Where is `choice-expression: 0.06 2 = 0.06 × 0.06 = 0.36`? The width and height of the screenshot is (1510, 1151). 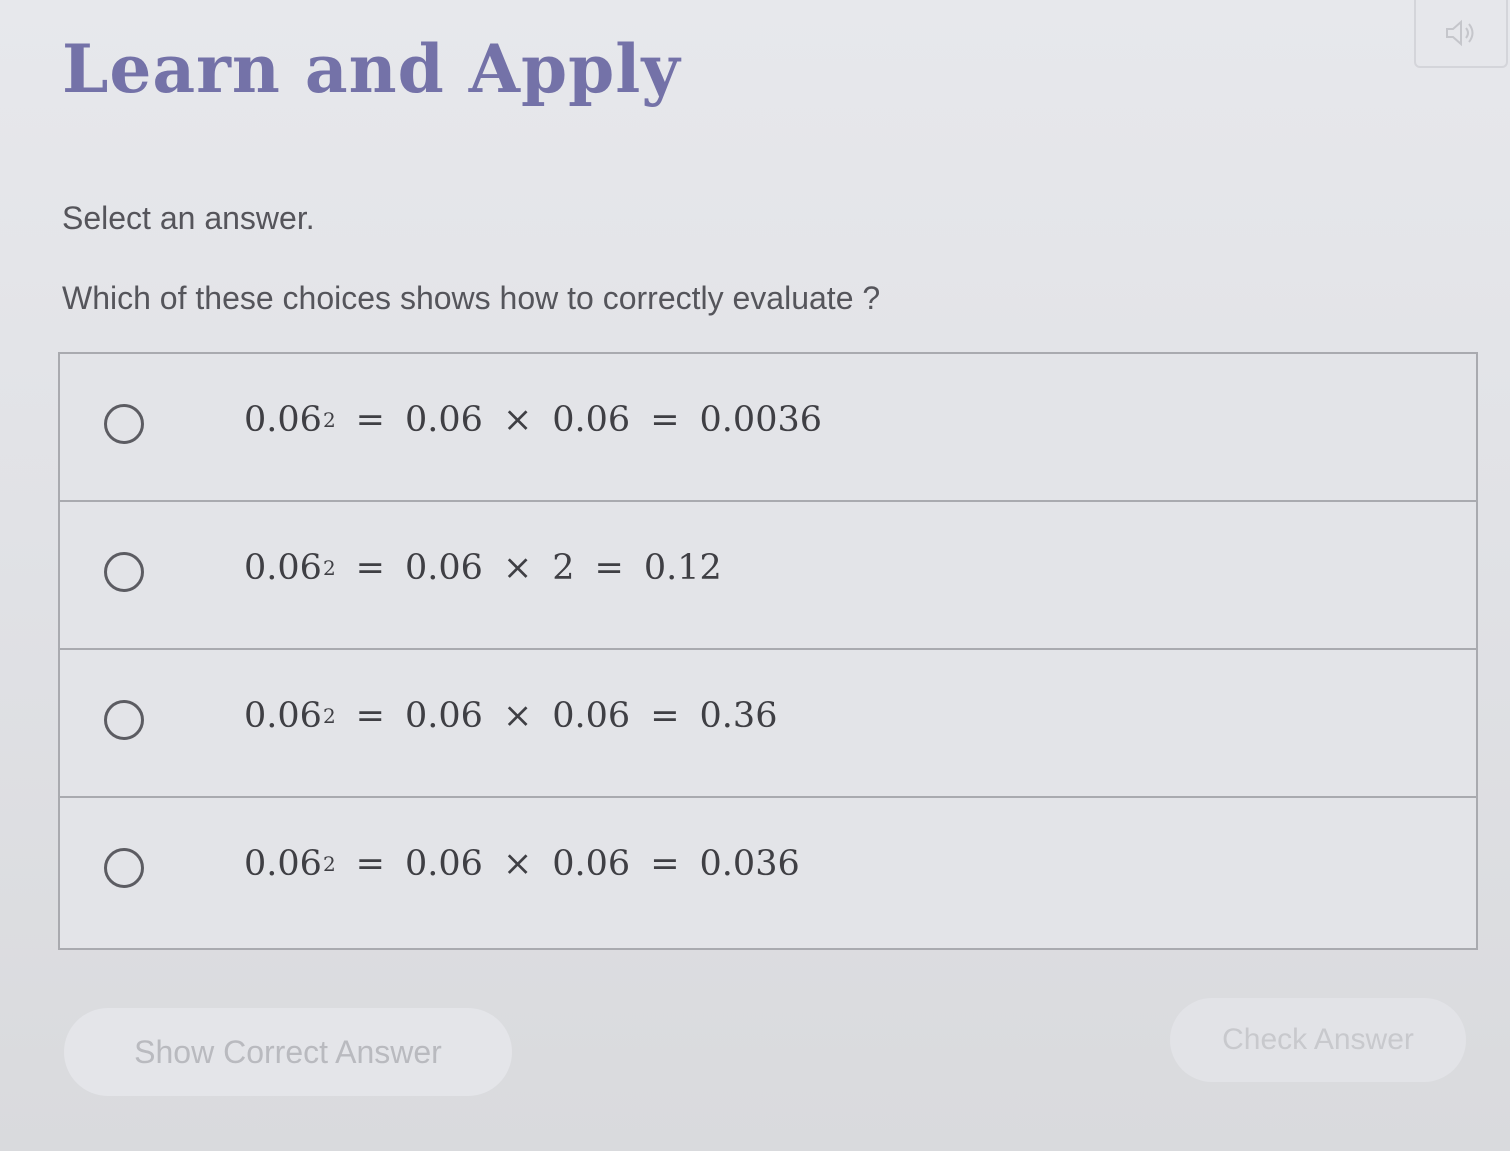 choice-expression: 0.06 2 = 0.06 × 0.06 = 0.36 is located at coordinates (510, 716).